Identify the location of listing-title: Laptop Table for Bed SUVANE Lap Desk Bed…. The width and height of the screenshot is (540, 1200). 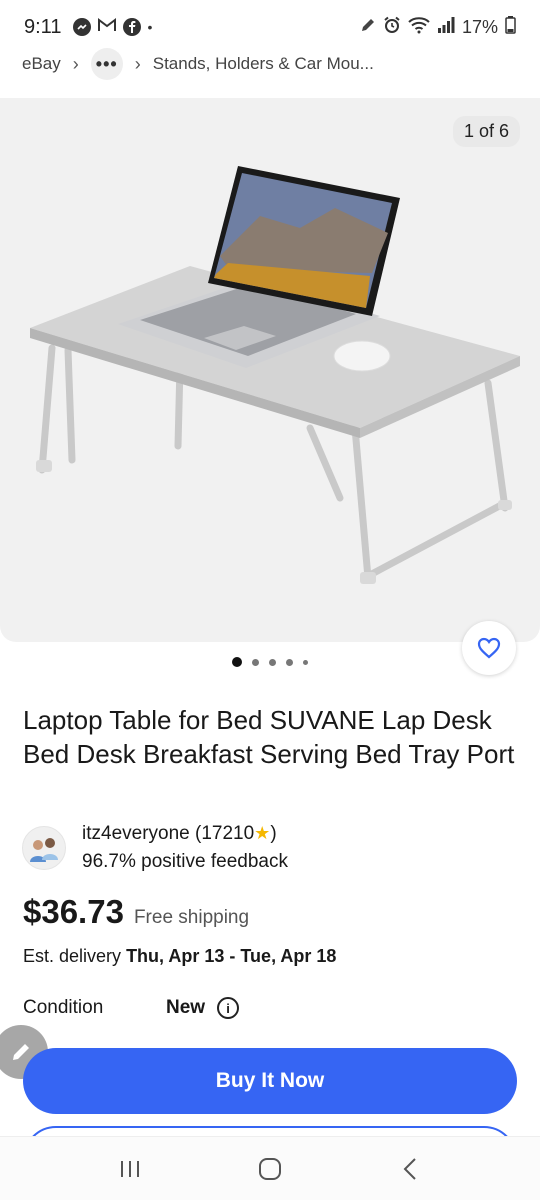
(269, 737).